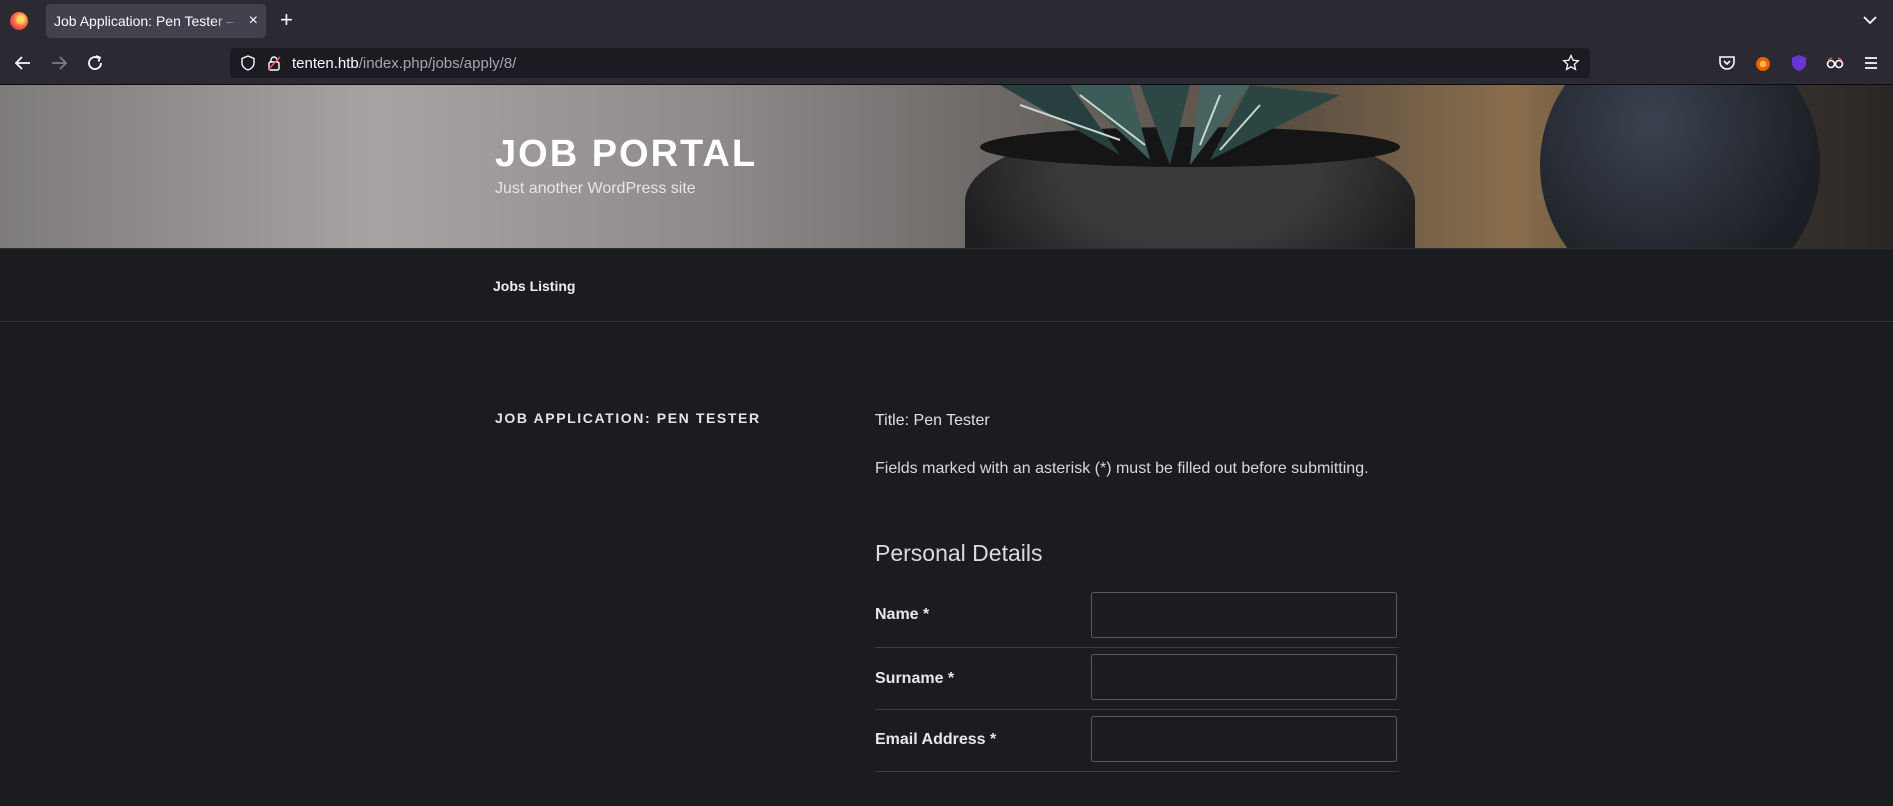  I want to click on forward-arrow-icon, so click(59, 63).